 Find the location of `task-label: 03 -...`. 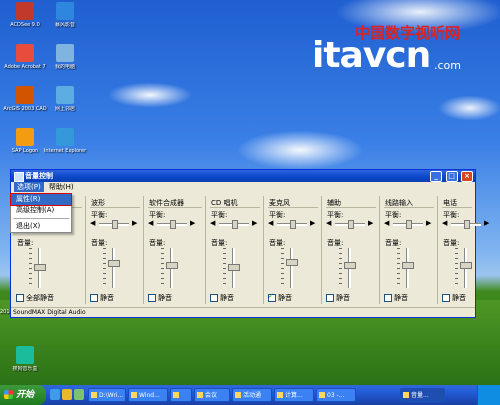

task-label: 03 -... is located at coordinates (336, 395).